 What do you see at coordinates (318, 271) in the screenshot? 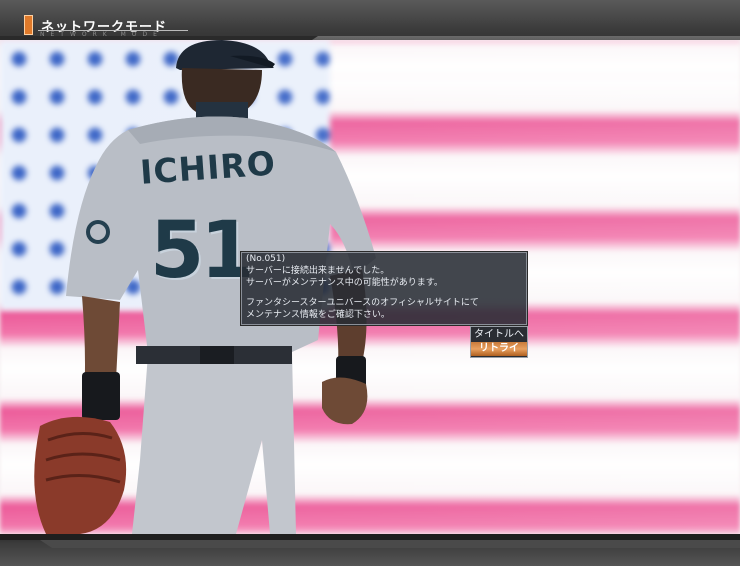
I see `error-line-1: サーバーに接続出来ませんでした。` at bounding box center [318, 271].